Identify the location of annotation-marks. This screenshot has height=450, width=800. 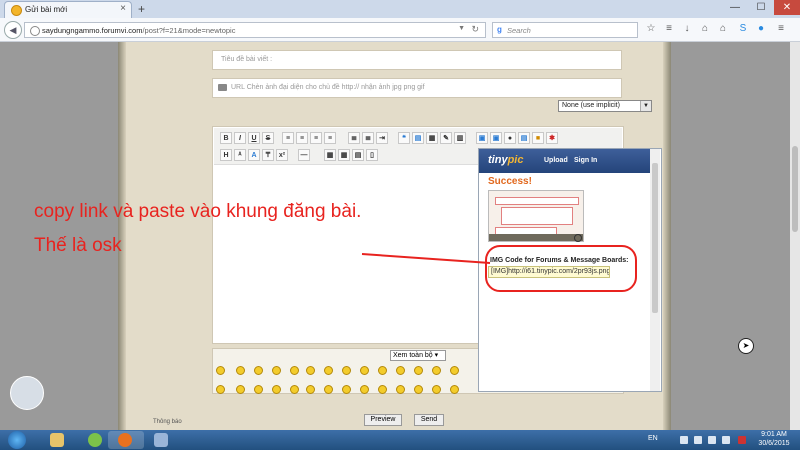
(499, 268).